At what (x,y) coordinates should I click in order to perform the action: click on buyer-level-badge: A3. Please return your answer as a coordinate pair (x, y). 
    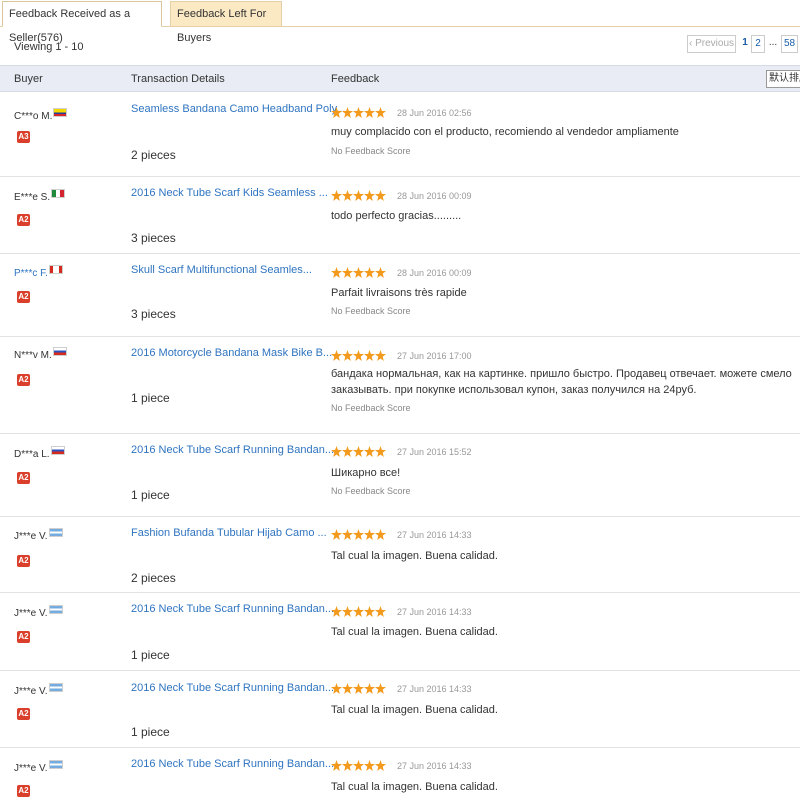
    Looking at the image, I should click on (23, 137).